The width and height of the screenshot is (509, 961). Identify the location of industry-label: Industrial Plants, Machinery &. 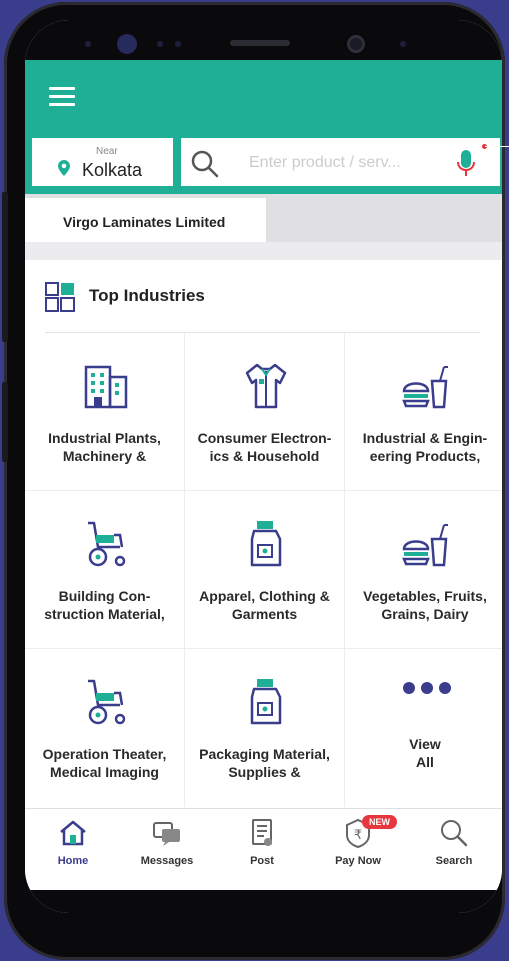
(104, 447).